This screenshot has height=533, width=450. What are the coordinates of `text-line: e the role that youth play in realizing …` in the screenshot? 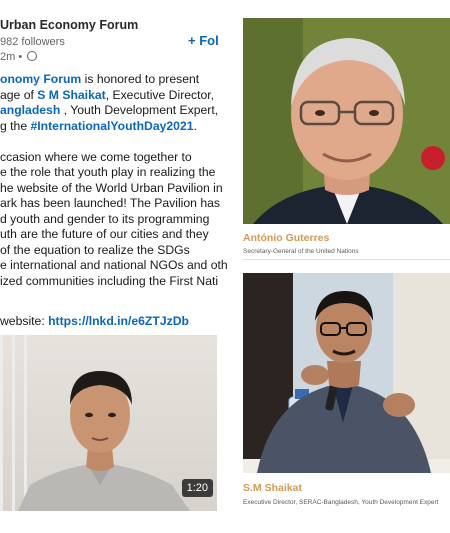 It's located at (108, 172).